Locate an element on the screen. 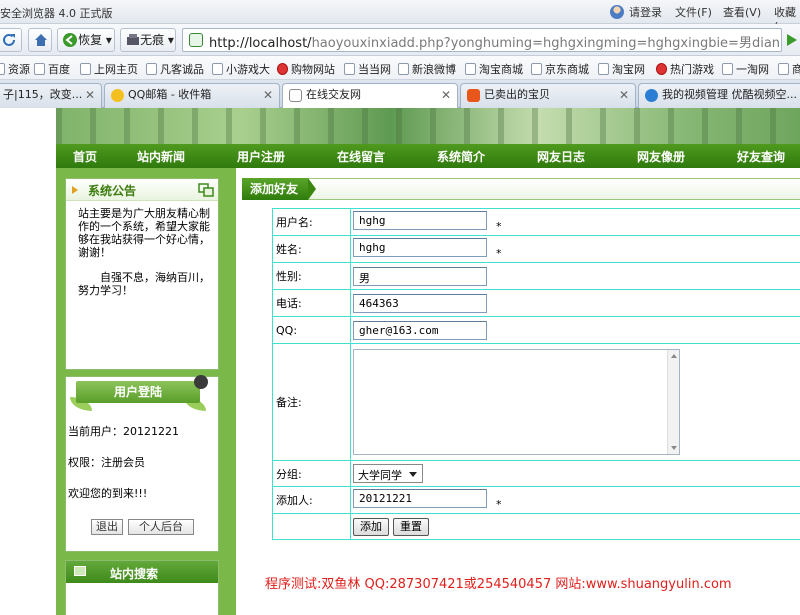 Image resolution: width=800 pixels, height=615 pixels. menu-blog: 网友日志 is located at coordinates (561, 156).